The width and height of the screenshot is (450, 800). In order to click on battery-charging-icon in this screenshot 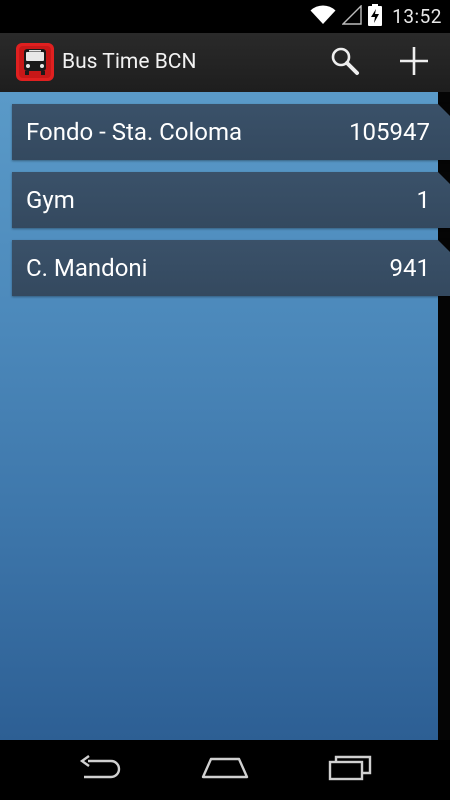, I will do `click(375, 16)`.